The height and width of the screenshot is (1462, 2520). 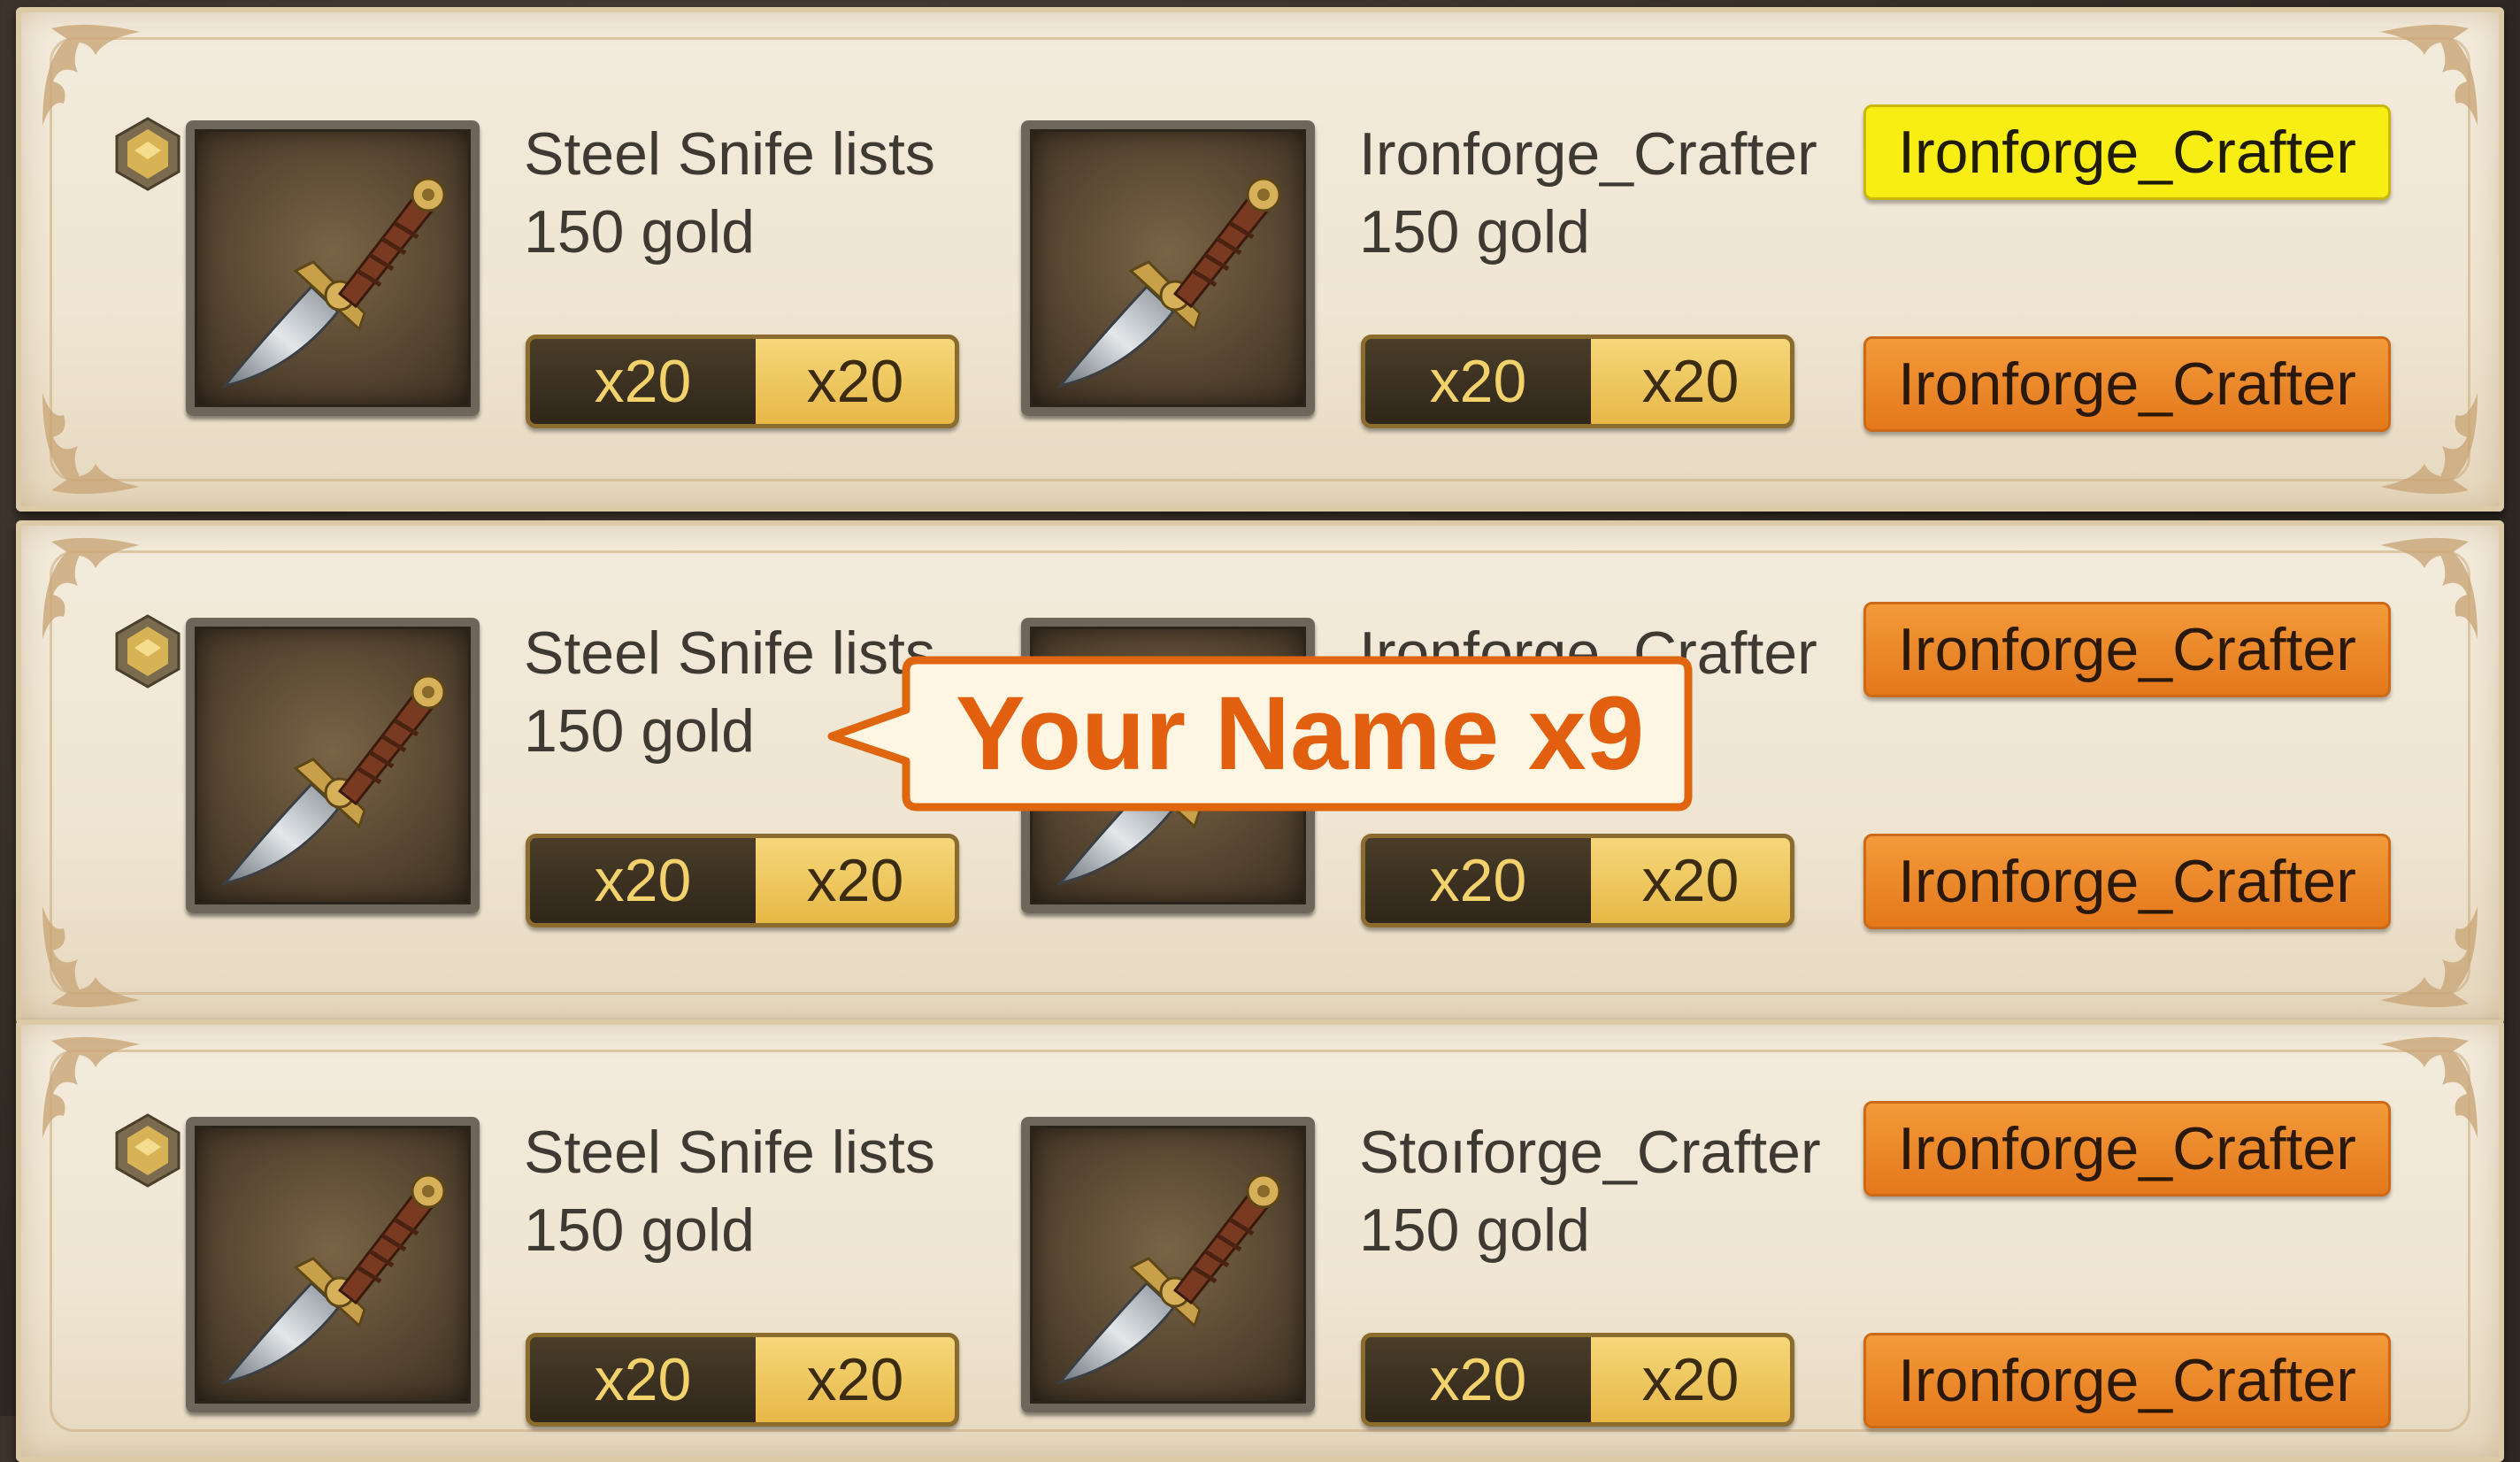 What do you see at coordinates (1588, 154) in the screenshot?
I see `seller-name: Ironforge_Crafter` at bounding box center [1588, 154].